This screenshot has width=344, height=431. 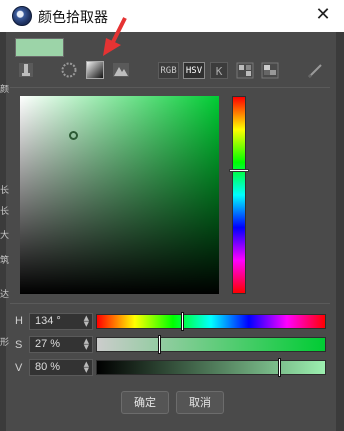 I want to click on saturation-label: S, so click(x=19, y=345).